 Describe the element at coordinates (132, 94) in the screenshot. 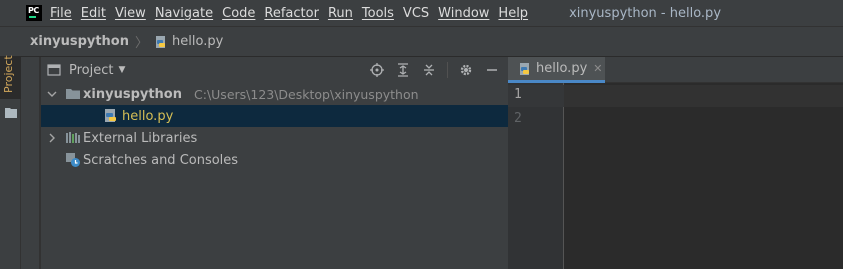

I see `tree-project-name: xinyuspython` at that location.